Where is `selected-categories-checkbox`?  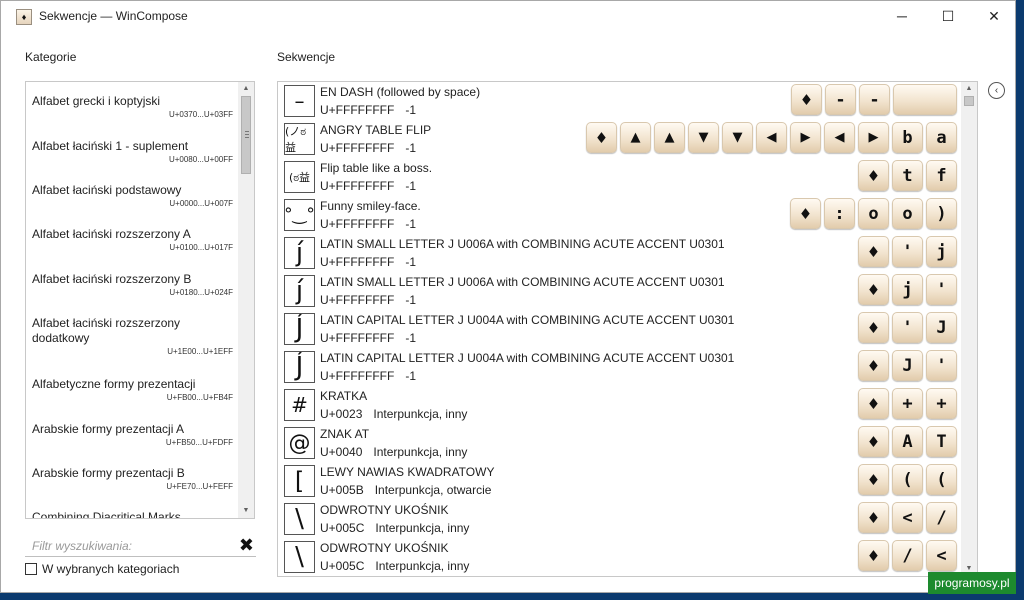 selected-categories-checkbox is located at coordinates (31, 569).